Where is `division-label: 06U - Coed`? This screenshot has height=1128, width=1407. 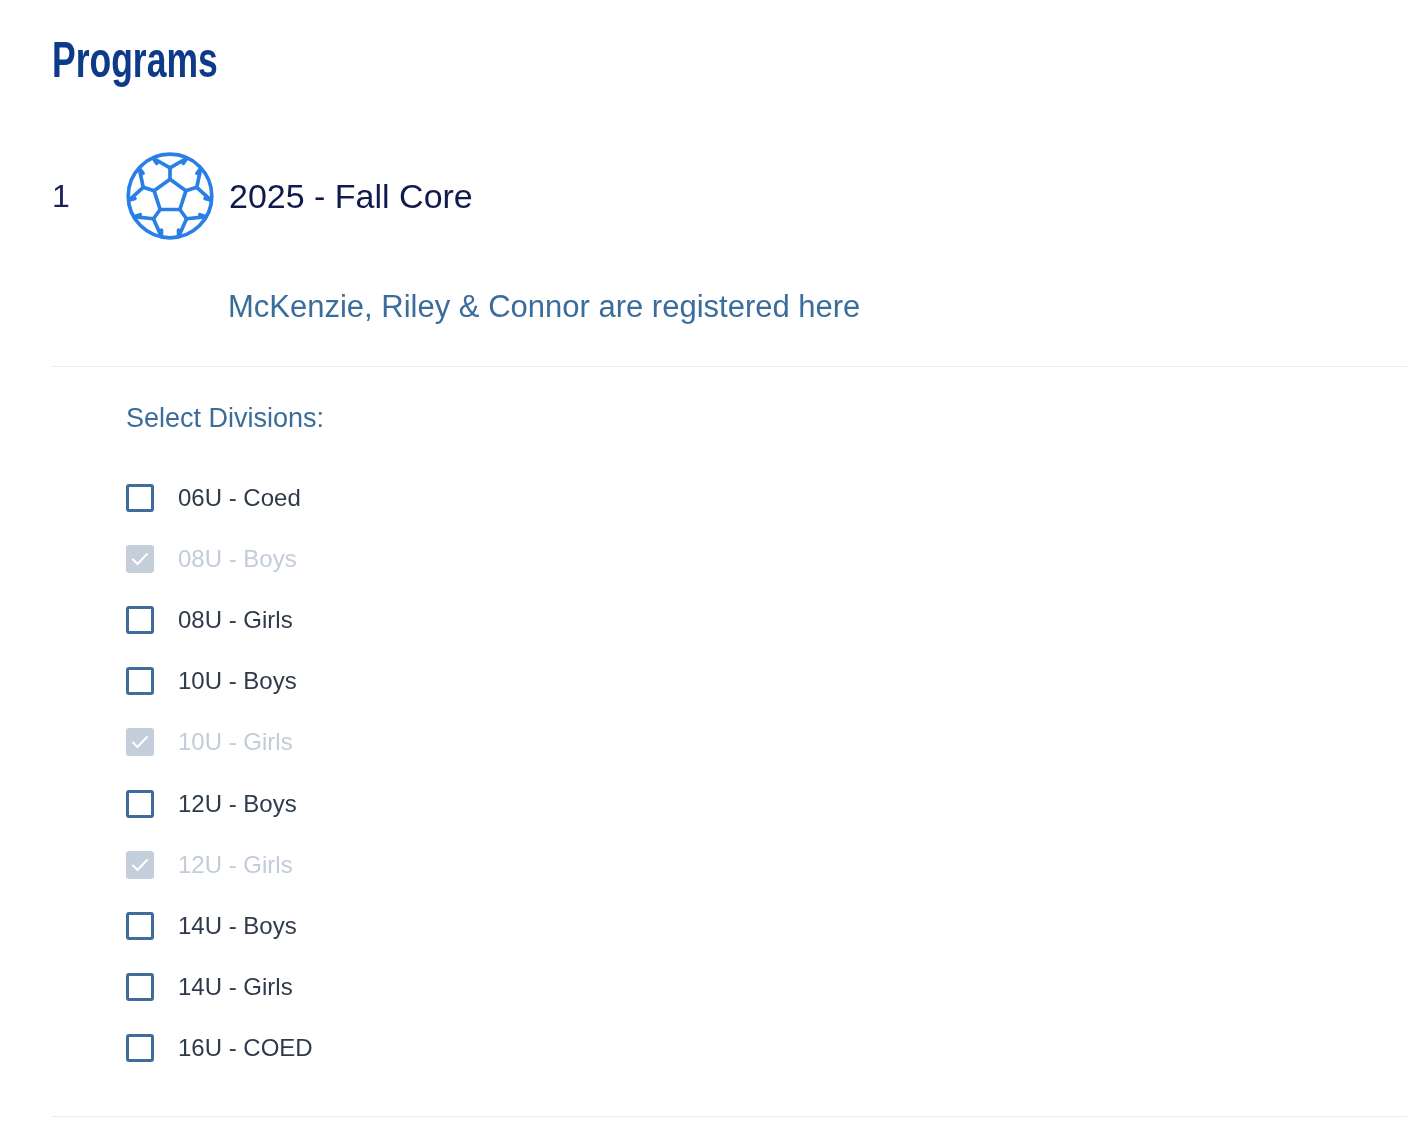 division-label: 06U - Coed is located at coordinates (239, 497).